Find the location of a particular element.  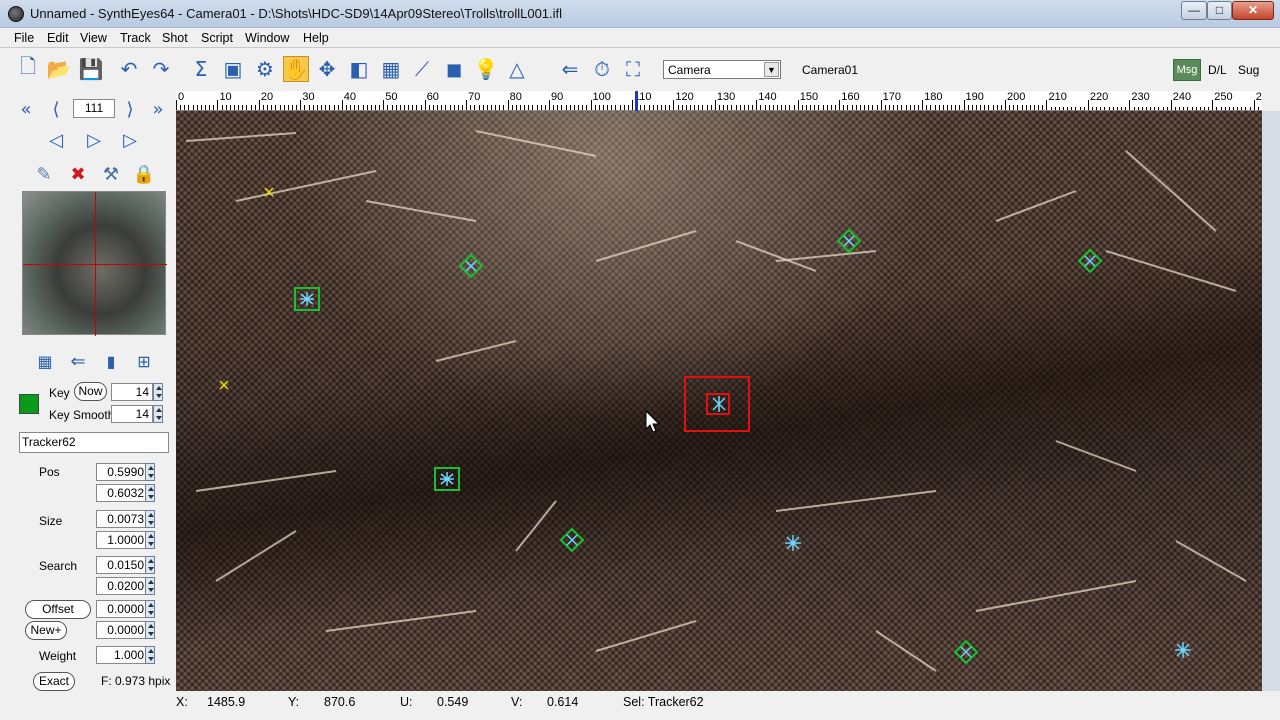

tracker-color-swatch is located at coordinates (29, 404).